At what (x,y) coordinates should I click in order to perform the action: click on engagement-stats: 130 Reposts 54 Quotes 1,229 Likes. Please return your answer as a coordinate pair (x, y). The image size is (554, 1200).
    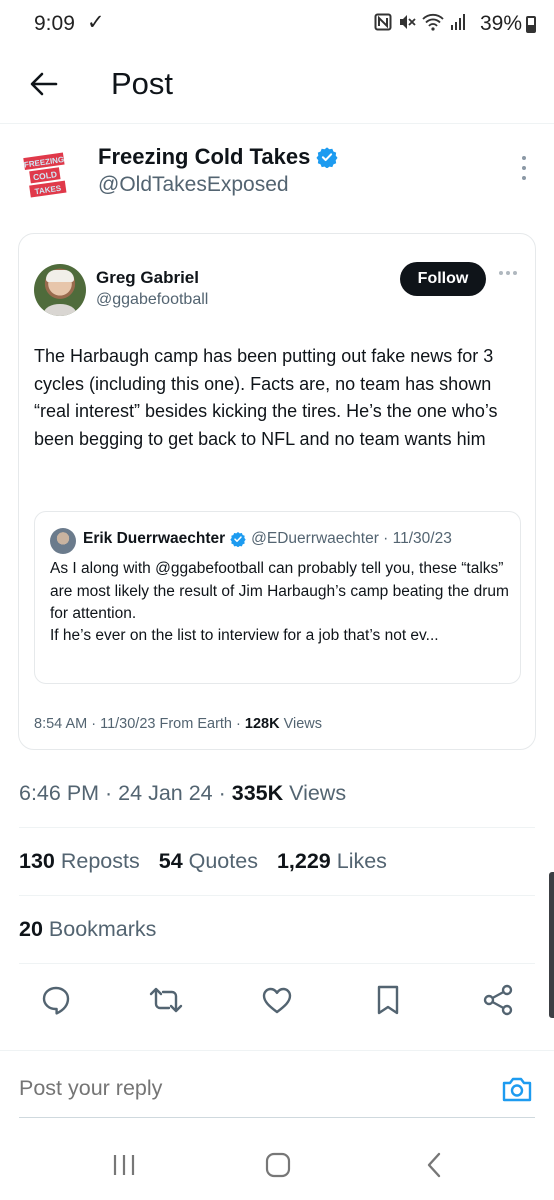
    Looking at the image, I should click on (203, 861).